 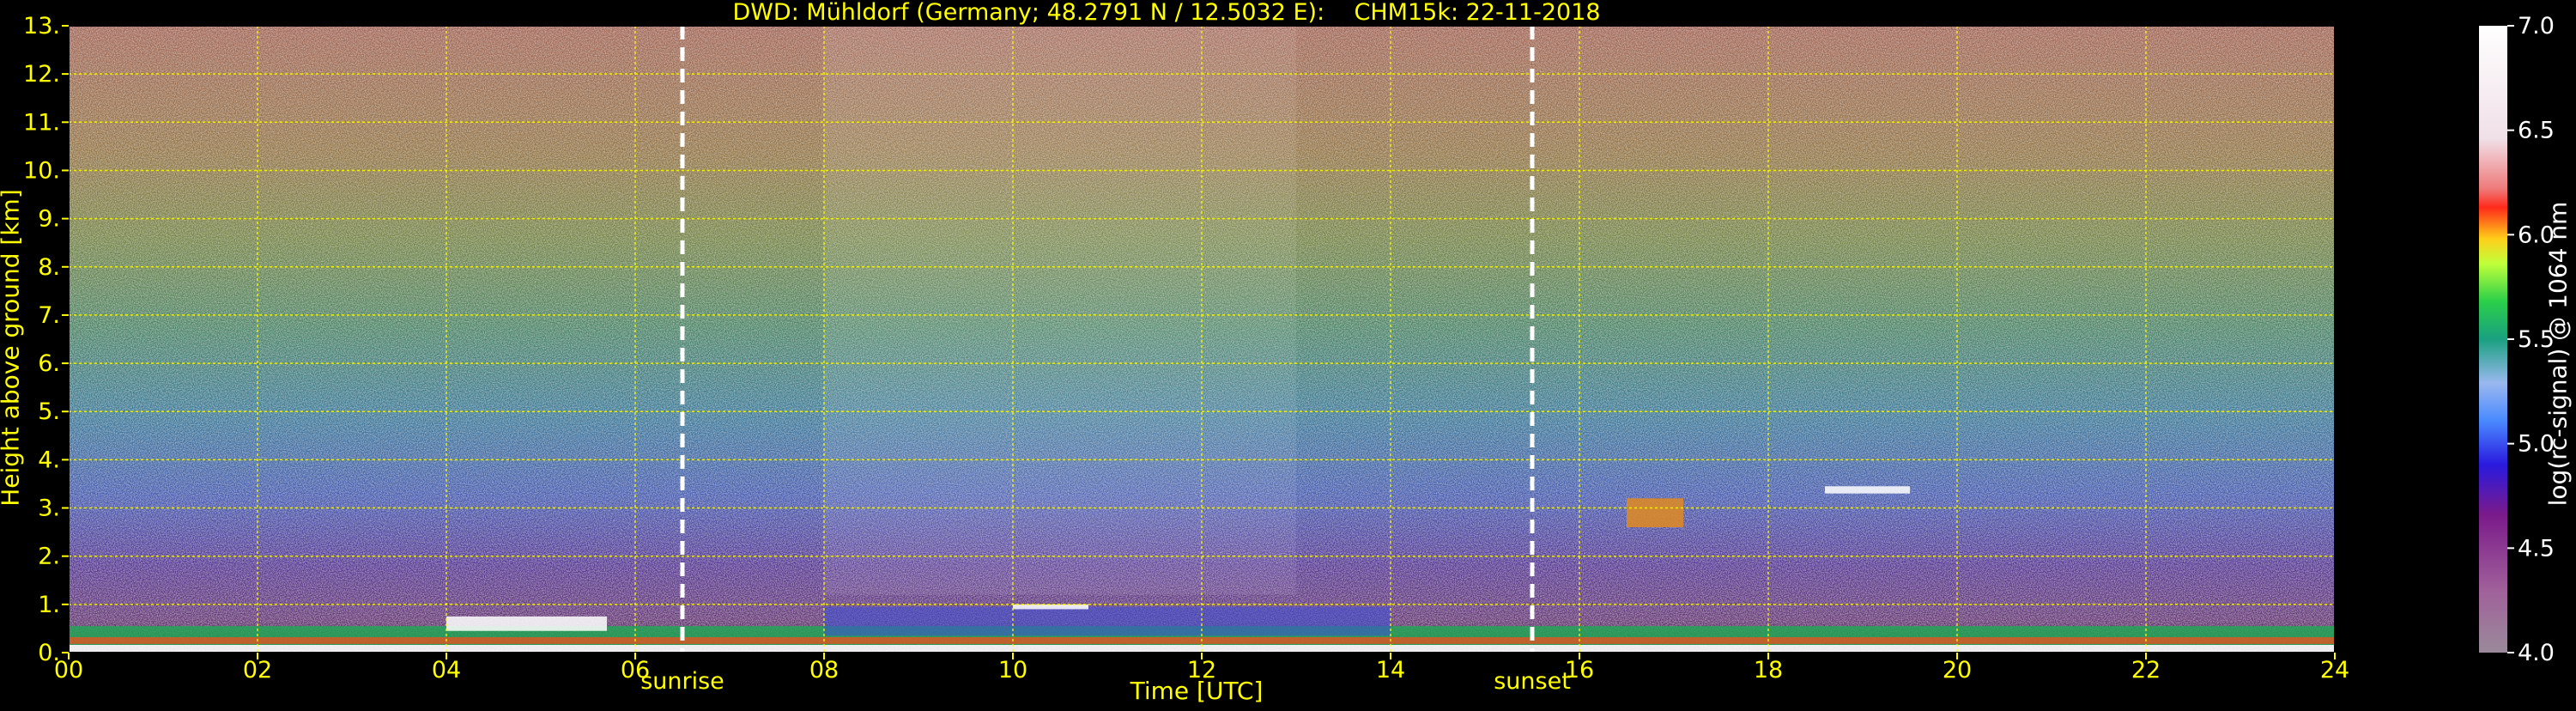 What do you see at coordinates (1957, 670) in the screenshot?
I see `x-tick-label: 20` at bounding box center [1957, 670].